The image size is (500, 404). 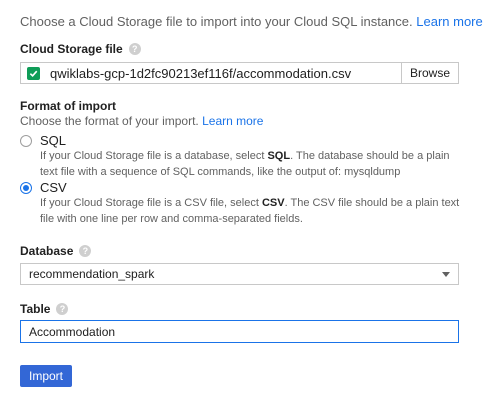 What do you see at coordinates (239, 274) in the screenshot?
I see `database-select: recommendation_spark` at bounding box center [239, 274].